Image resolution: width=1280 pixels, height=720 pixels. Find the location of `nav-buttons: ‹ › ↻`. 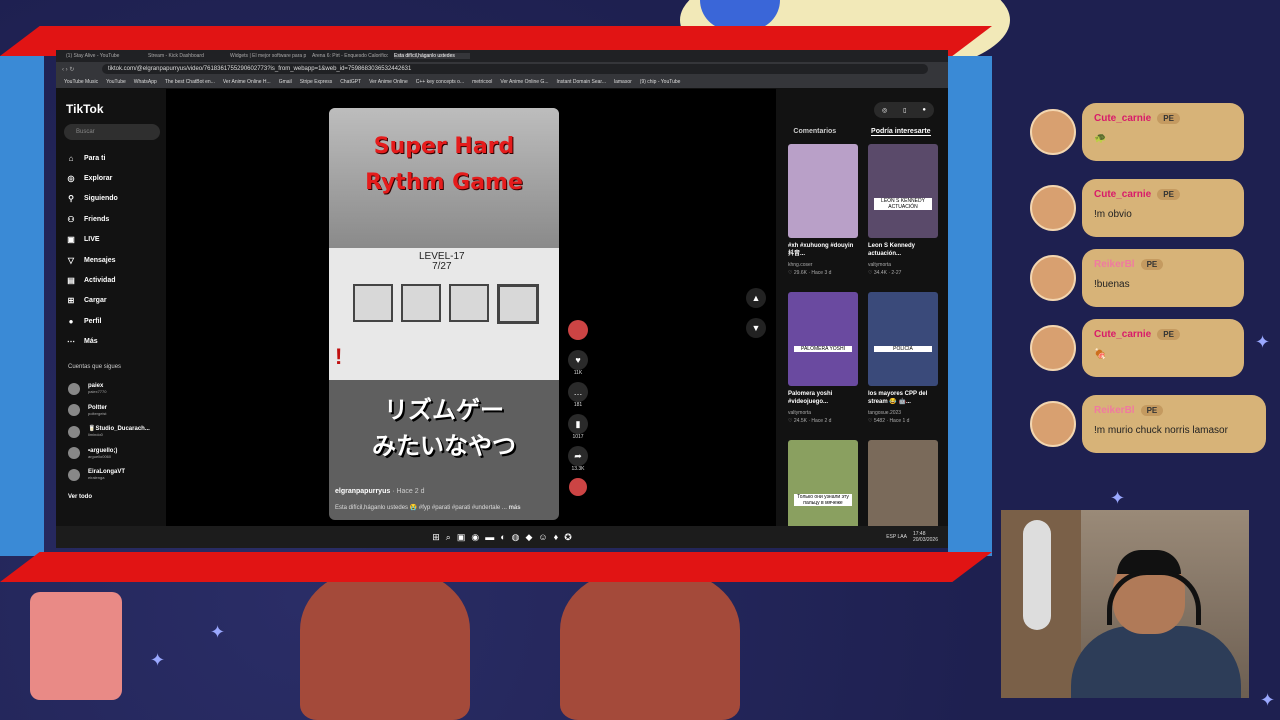

nav-buttons: ‹ › ↻ is located at coordinates (79, 69).